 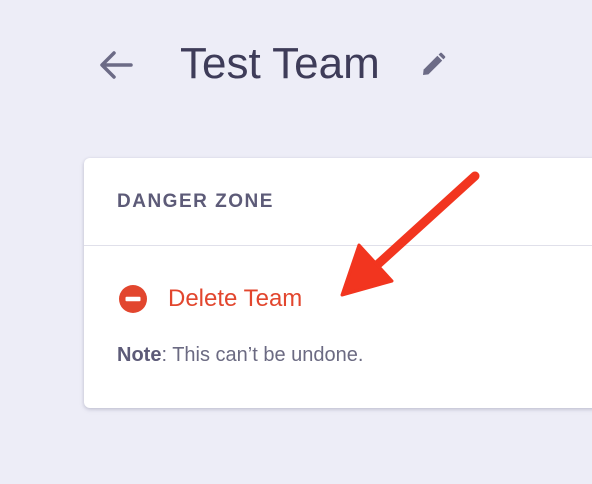 What do you see at coordinates (235, 298) in the screenshot?
I see `delete-team-label: Delete Team` at bounding box center [235, 298].